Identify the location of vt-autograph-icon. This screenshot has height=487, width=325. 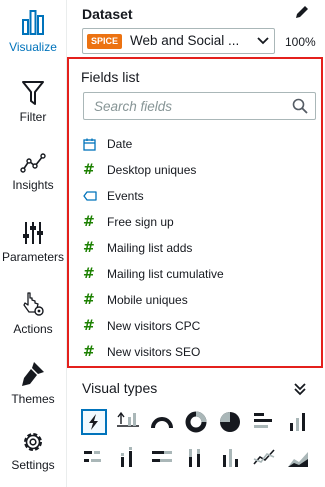
(94, 422).